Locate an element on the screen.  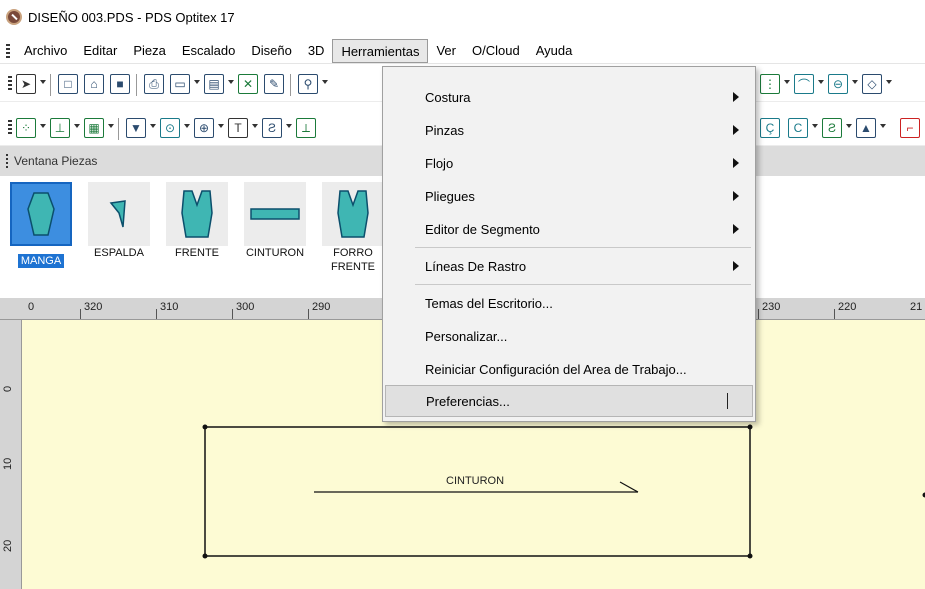
piece-espalda: ESPALDA is located at coordinates (119, 233).